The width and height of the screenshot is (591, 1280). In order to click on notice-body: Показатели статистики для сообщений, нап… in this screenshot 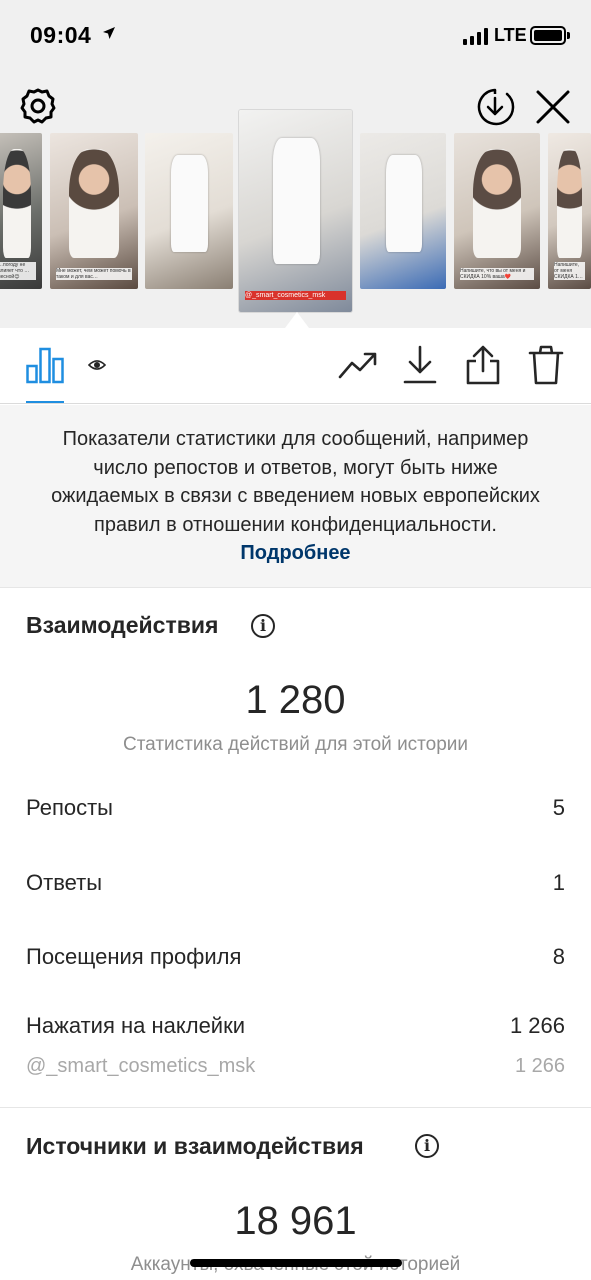, I will do `click(295, 482)`.